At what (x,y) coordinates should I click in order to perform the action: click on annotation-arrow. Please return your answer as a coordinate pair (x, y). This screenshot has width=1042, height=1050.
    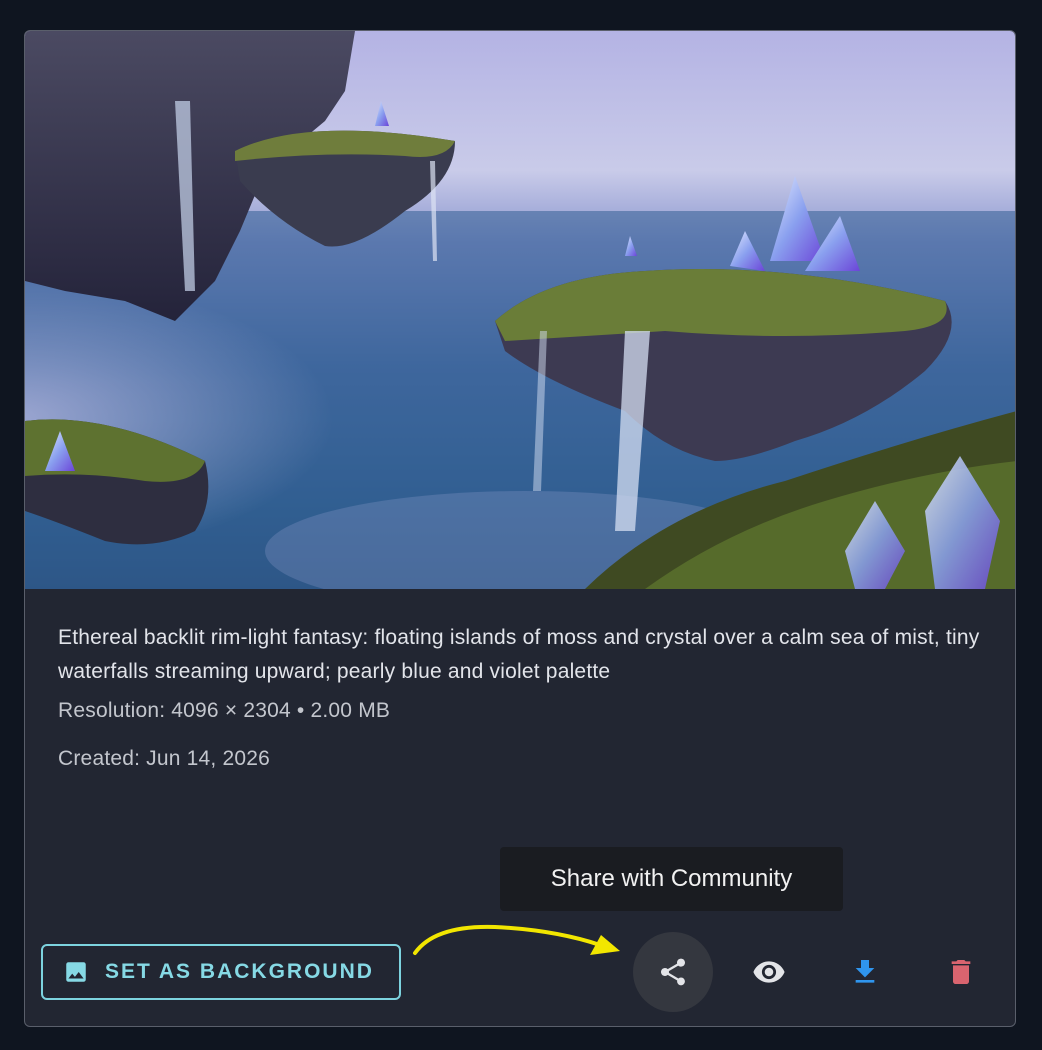
    Looking at the image, I should click on (516, 939).